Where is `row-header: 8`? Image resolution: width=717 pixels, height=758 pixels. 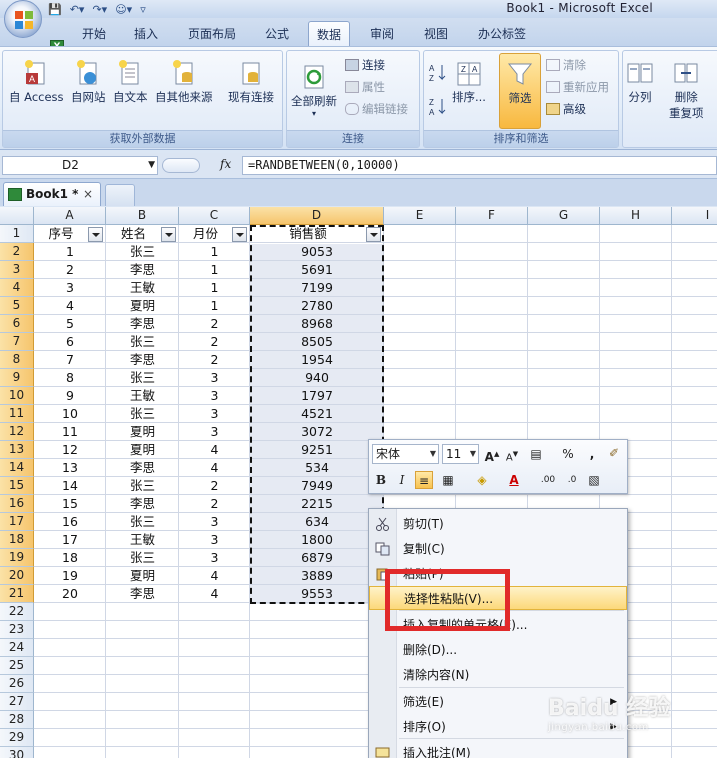
row-header: 8 is located at coordinates (17, 360).